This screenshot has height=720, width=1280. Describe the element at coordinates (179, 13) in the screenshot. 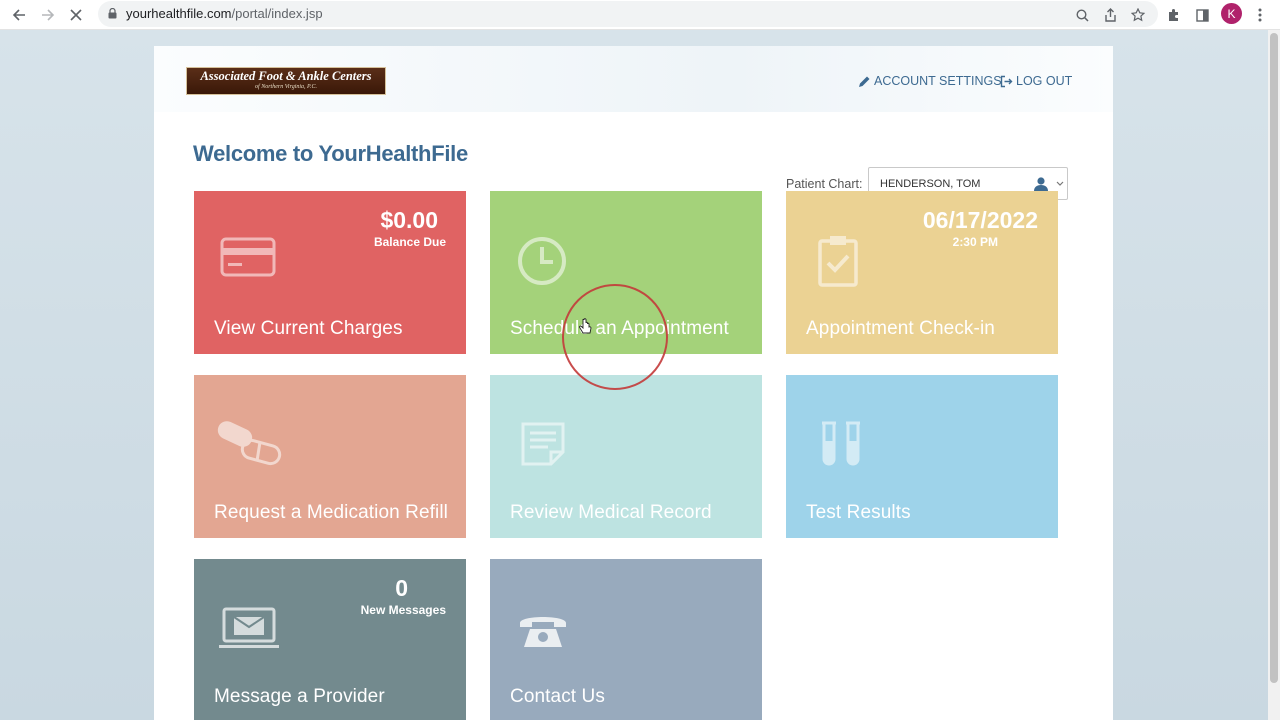

I see `url-host: yourhealthfile.com` at that location.